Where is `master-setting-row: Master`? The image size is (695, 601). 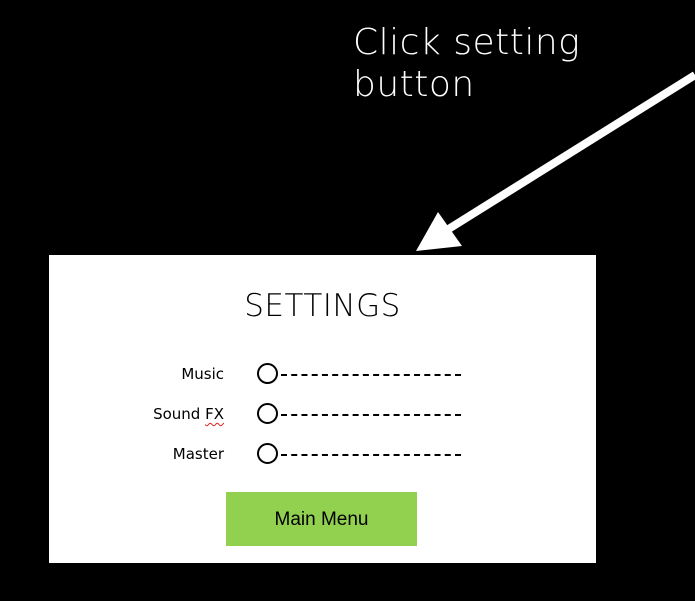
master-setting-row: Master is located at coordinates (322, 454).